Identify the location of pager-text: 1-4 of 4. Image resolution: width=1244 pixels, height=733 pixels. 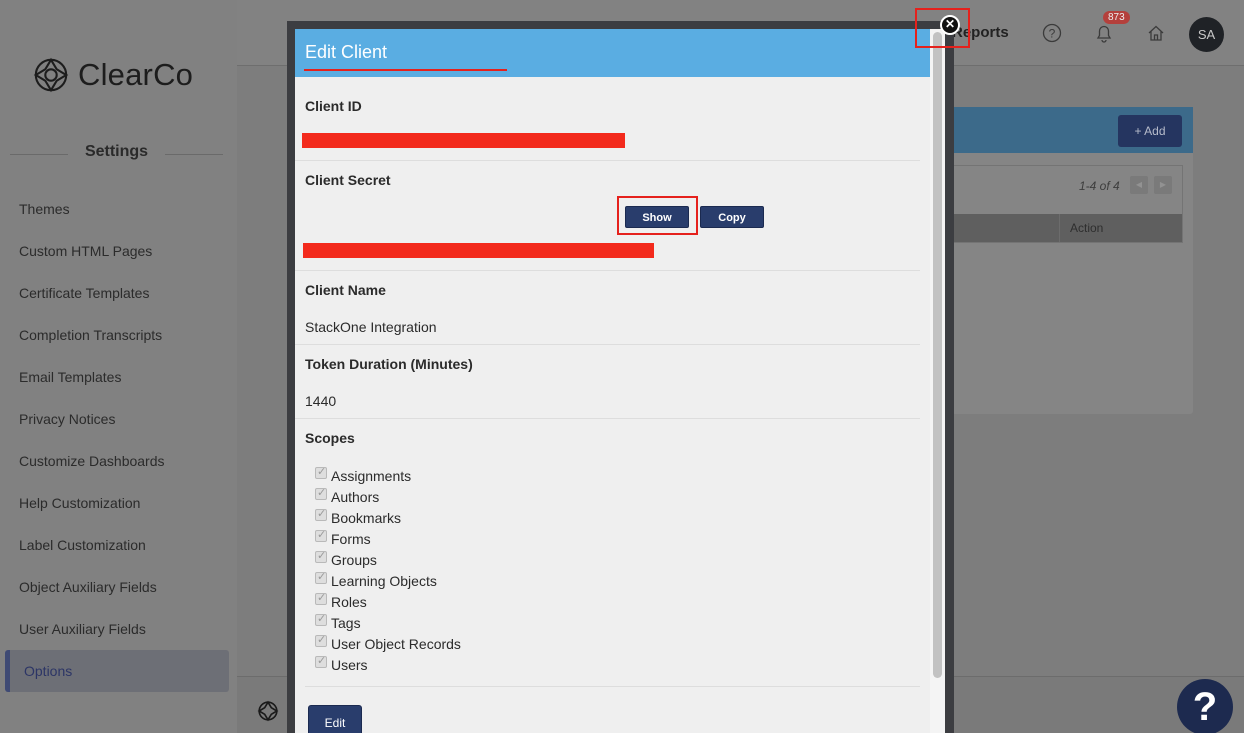
(1099, 186).